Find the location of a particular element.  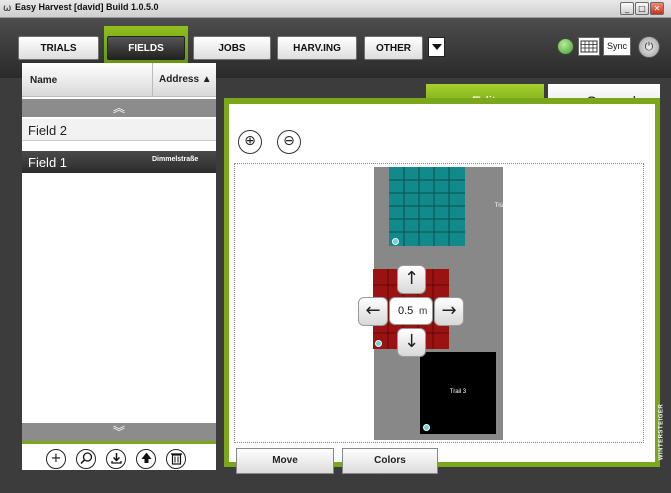

move-button: Move is located at coordinates (285, 461).